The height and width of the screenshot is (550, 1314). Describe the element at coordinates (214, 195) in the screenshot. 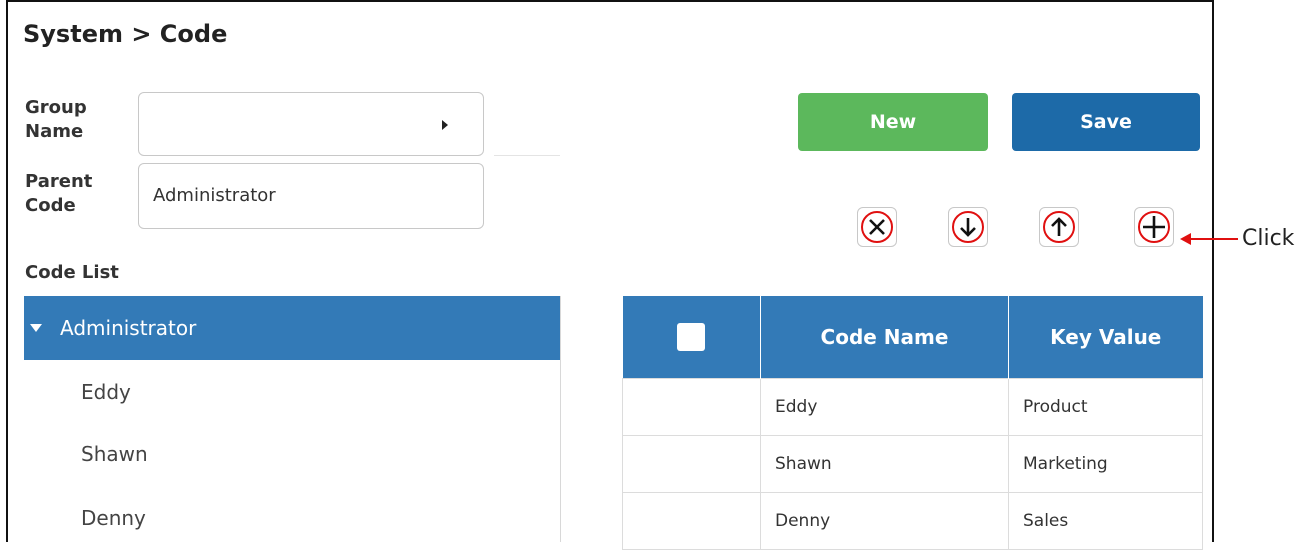

I see `parent-code-value: Administrator` at that location.